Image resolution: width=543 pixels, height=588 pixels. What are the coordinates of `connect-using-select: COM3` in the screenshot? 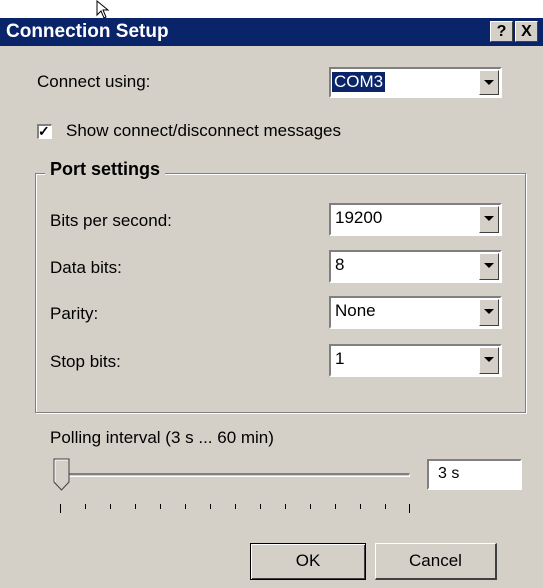 It's located at (415, 82).